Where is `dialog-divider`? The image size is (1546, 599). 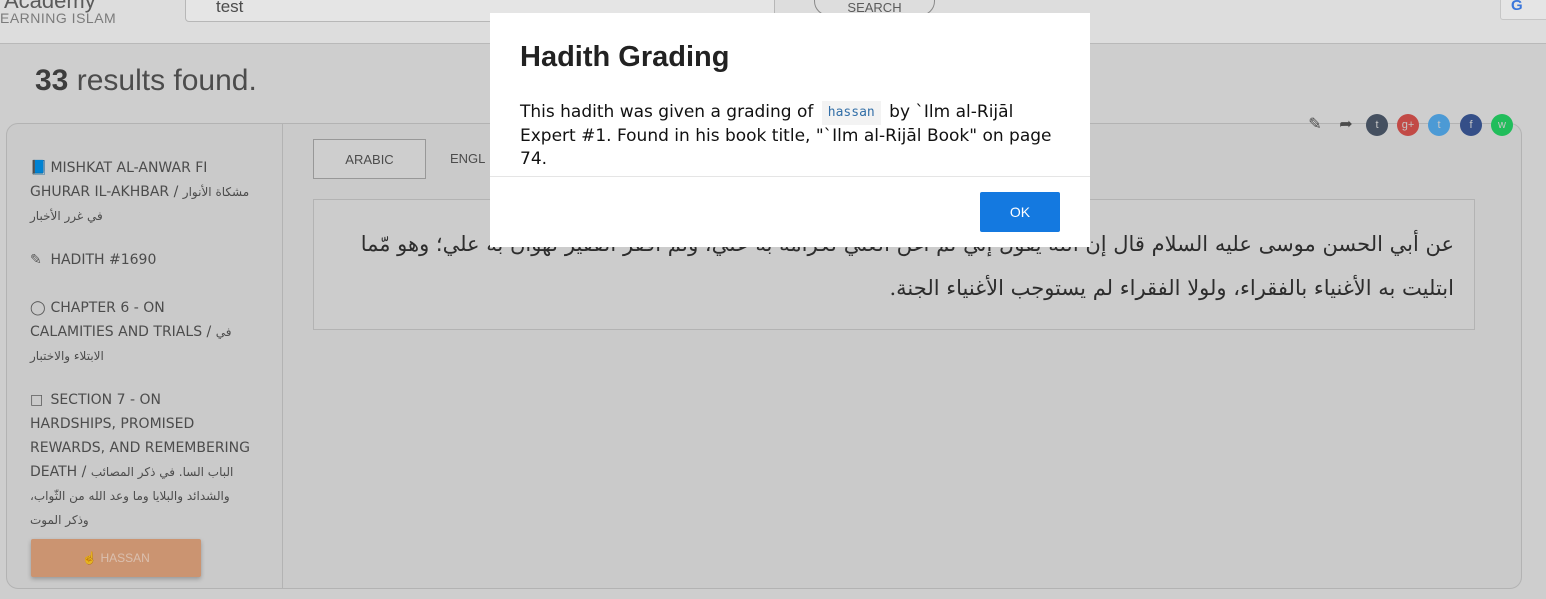
dialog-divider is located at coordinates (790, 176).